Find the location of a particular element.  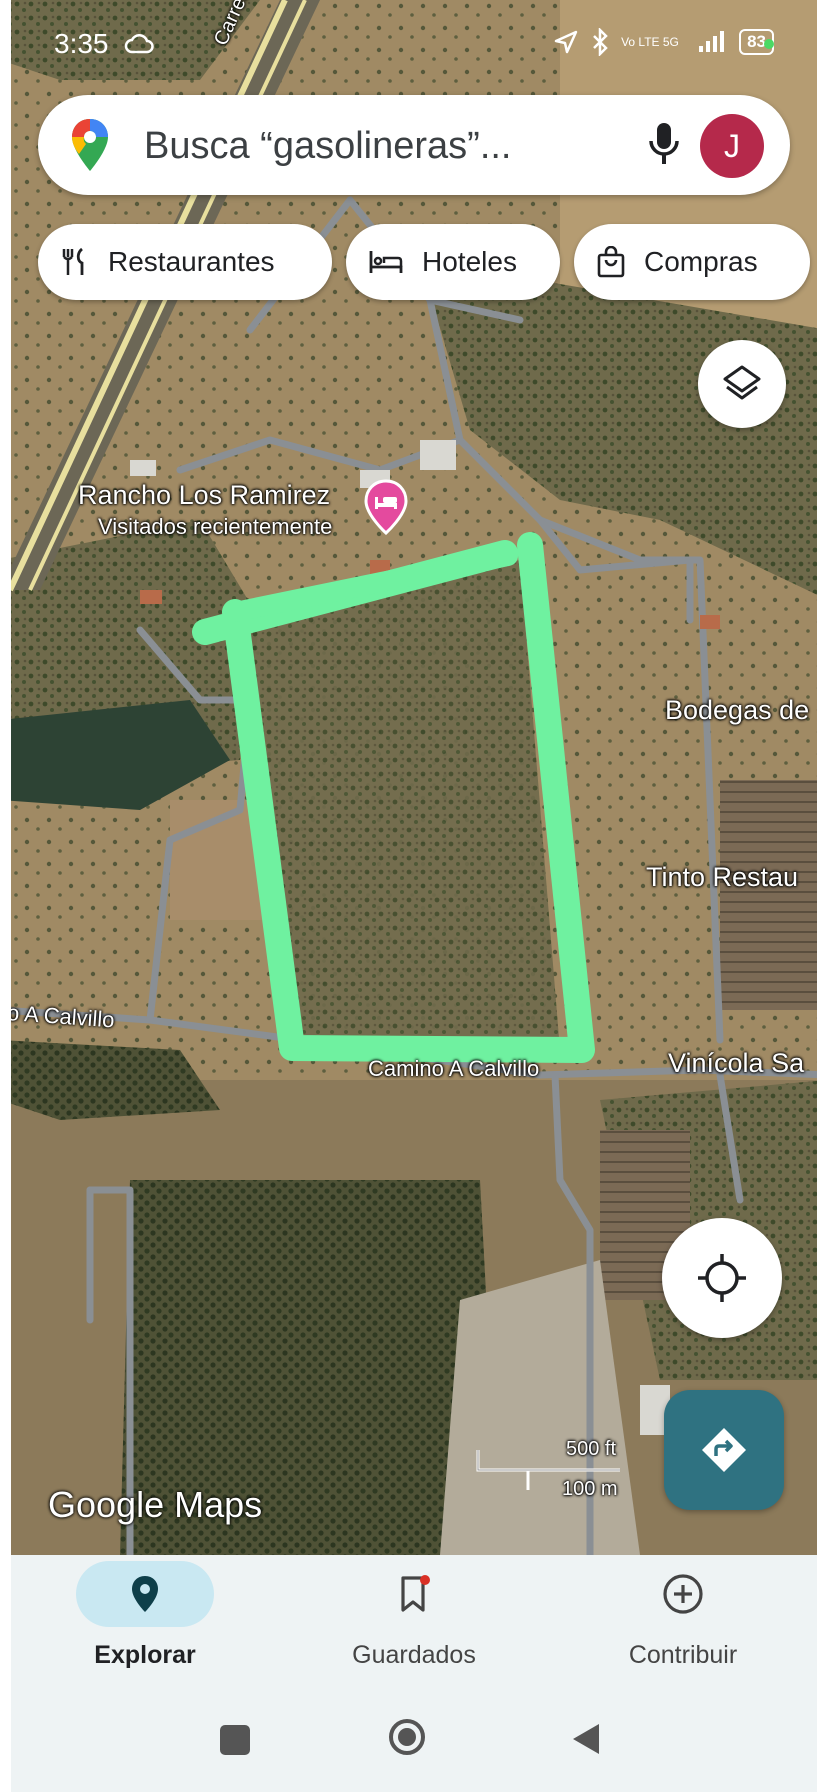

layers-icon is located at coordinates (742, 382).